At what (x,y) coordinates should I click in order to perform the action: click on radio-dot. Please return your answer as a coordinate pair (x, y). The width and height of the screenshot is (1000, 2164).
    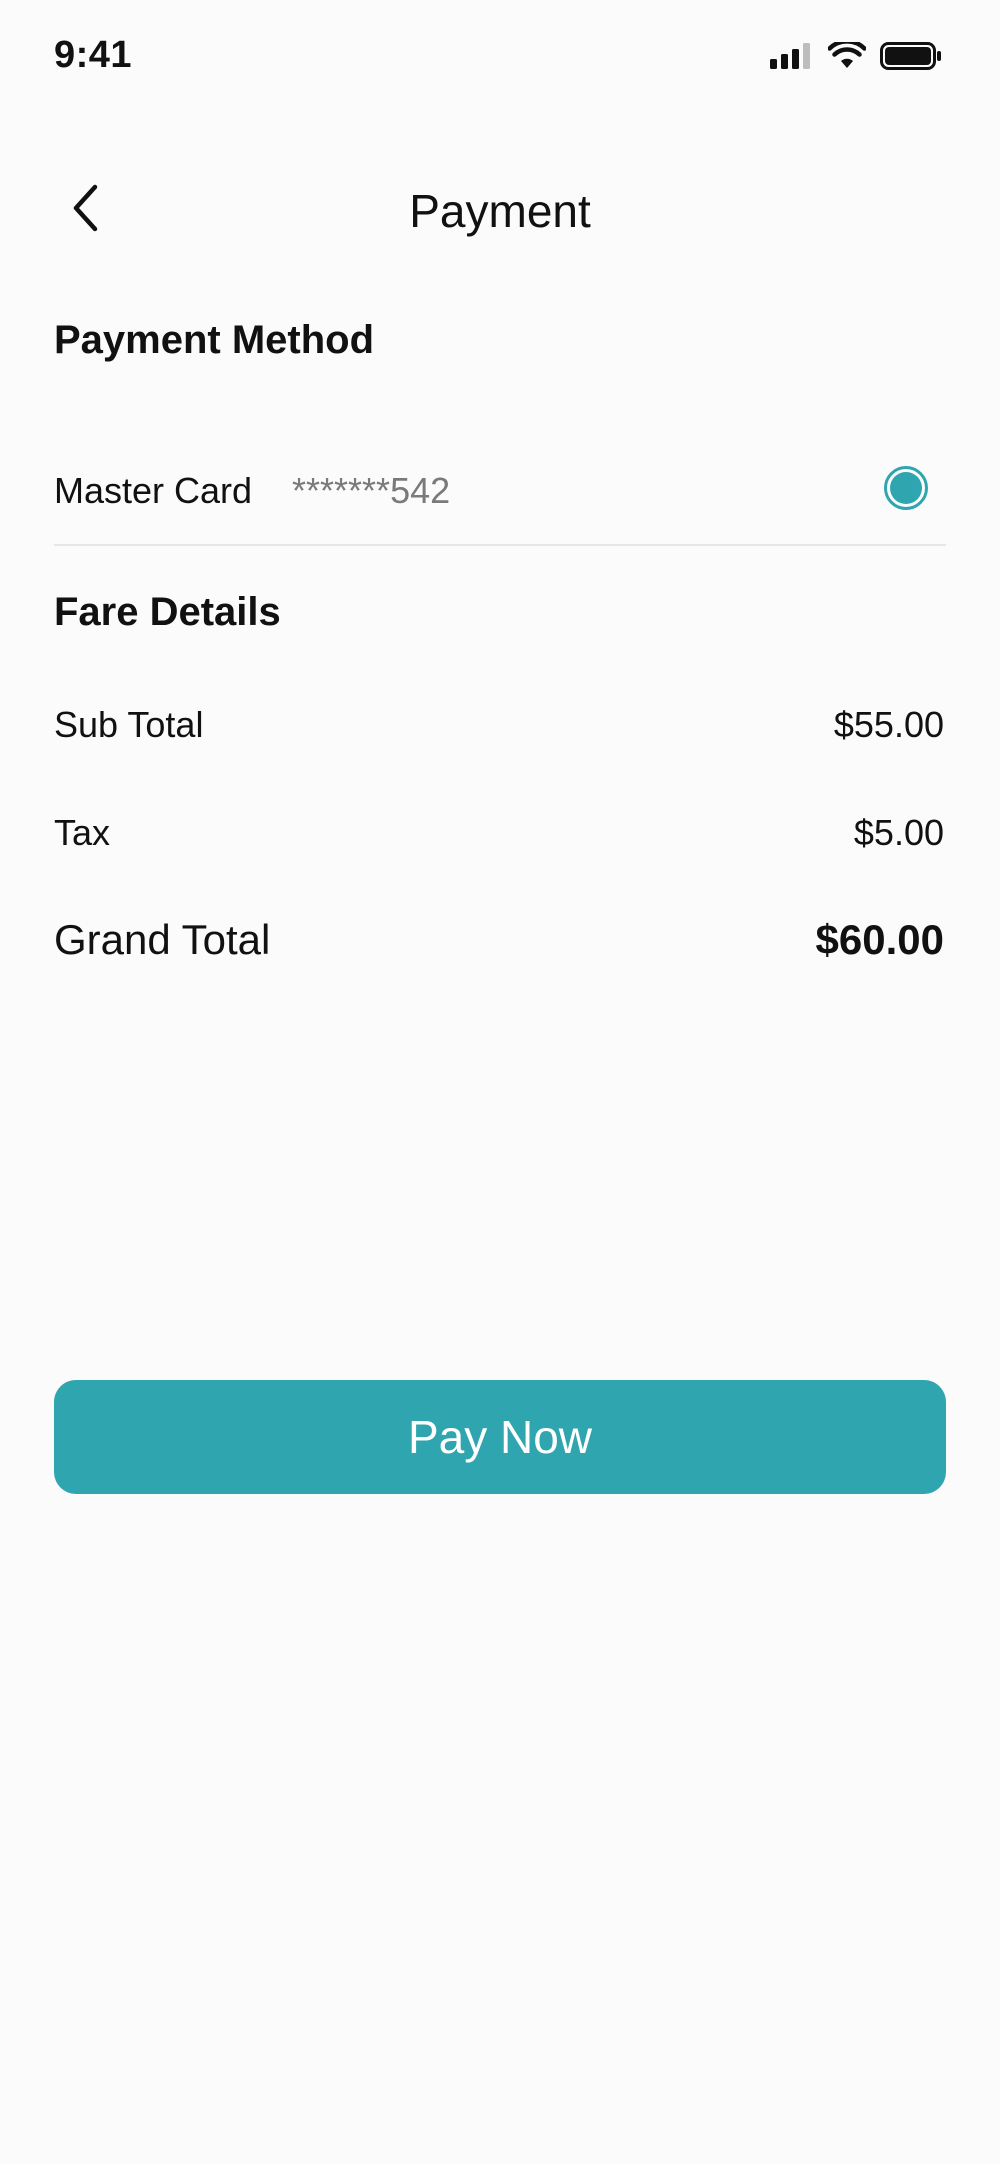
    Looking at the image, I should click on (906, 488).